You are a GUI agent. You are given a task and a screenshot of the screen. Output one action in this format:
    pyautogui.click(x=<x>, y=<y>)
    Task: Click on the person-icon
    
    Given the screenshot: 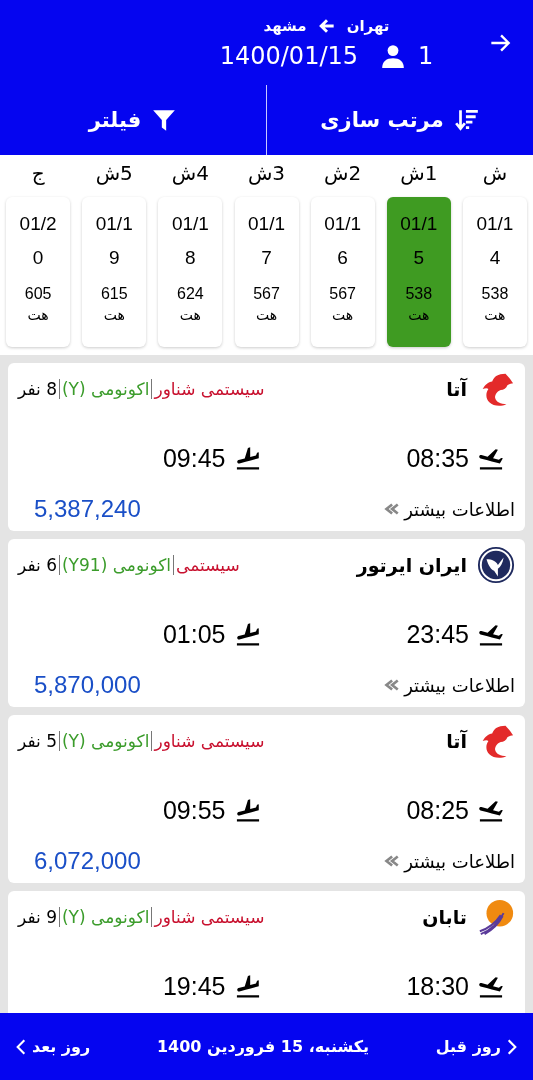 What is the action you would take?
    pyautogui.click(x=393, y=55)
    